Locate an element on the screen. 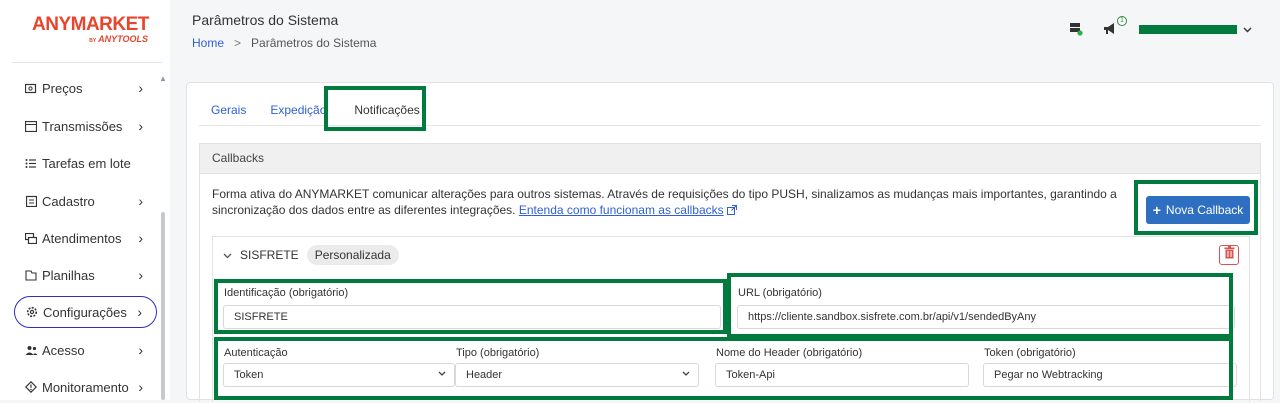  sidebar-item-label: Preços is located at coordinates (62, 88).